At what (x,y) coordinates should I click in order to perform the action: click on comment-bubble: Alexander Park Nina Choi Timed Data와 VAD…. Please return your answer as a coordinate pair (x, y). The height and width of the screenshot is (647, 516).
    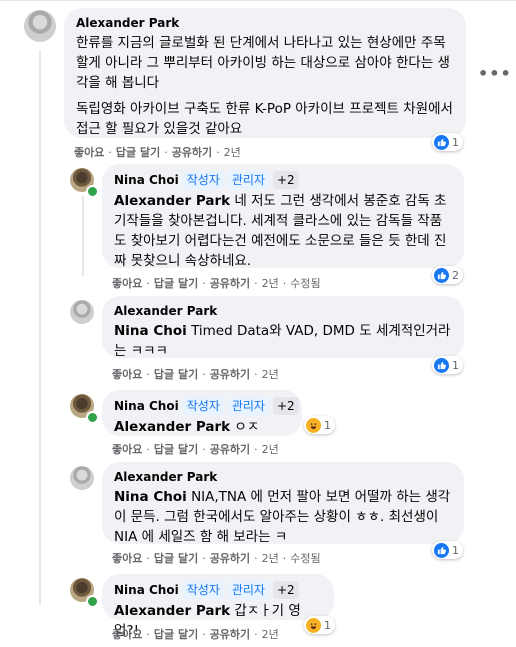
    Looking at the image, I should click on (283, 328).